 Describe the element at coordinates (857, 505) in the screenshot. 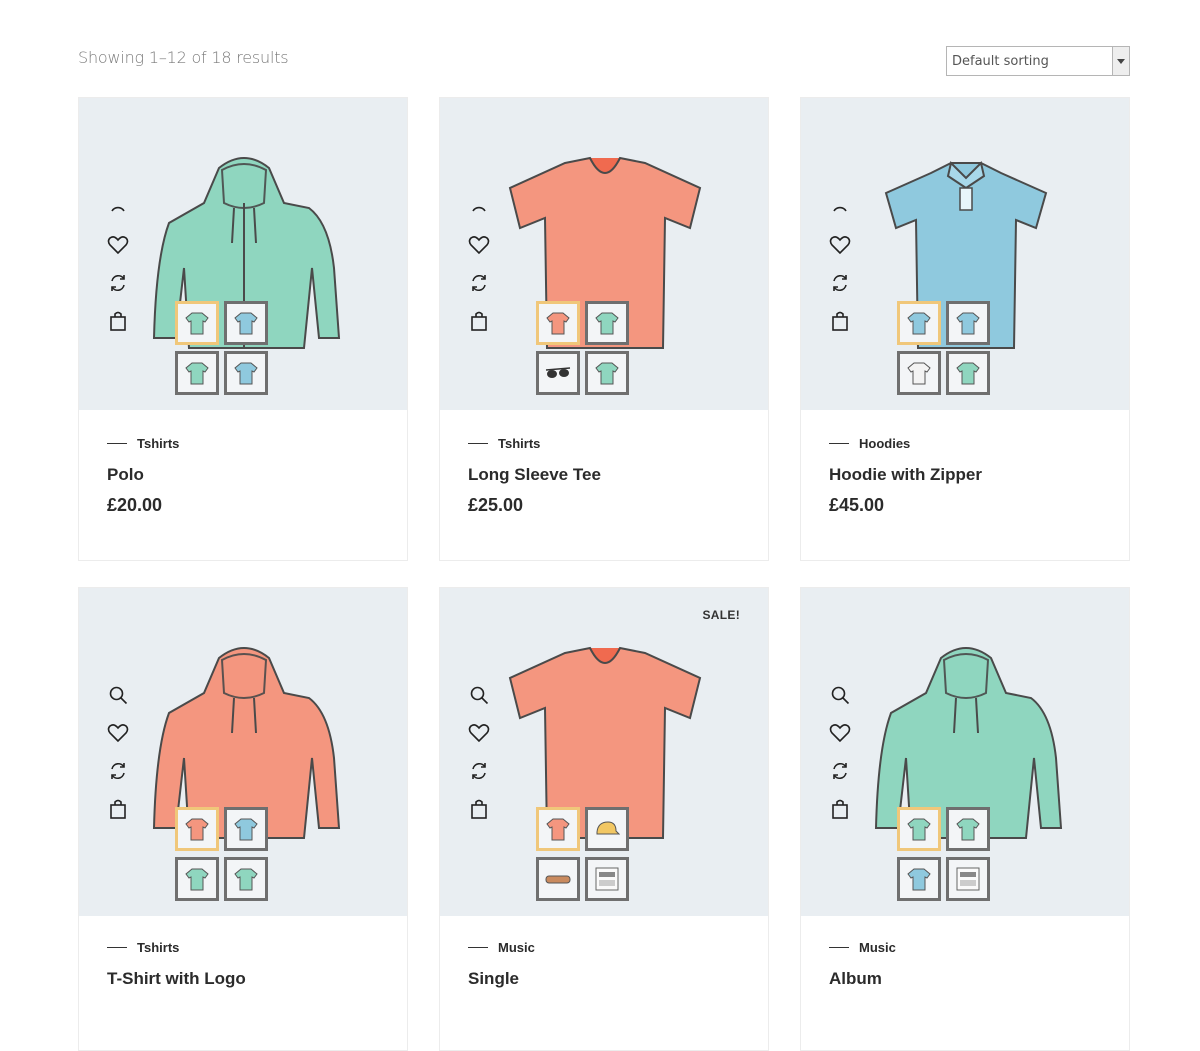

I see `product-price: £45.00` at that location.